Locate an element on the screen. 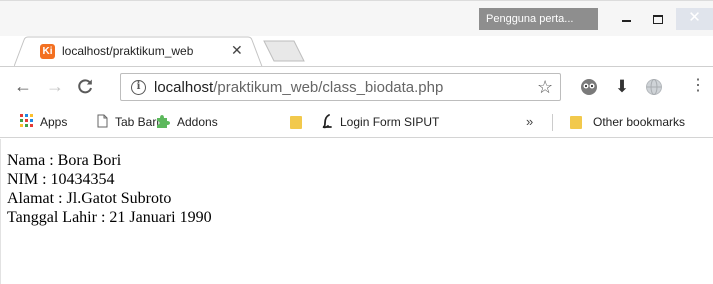  bookmarks-overflow-button: » is located at coordinates (529, 122).